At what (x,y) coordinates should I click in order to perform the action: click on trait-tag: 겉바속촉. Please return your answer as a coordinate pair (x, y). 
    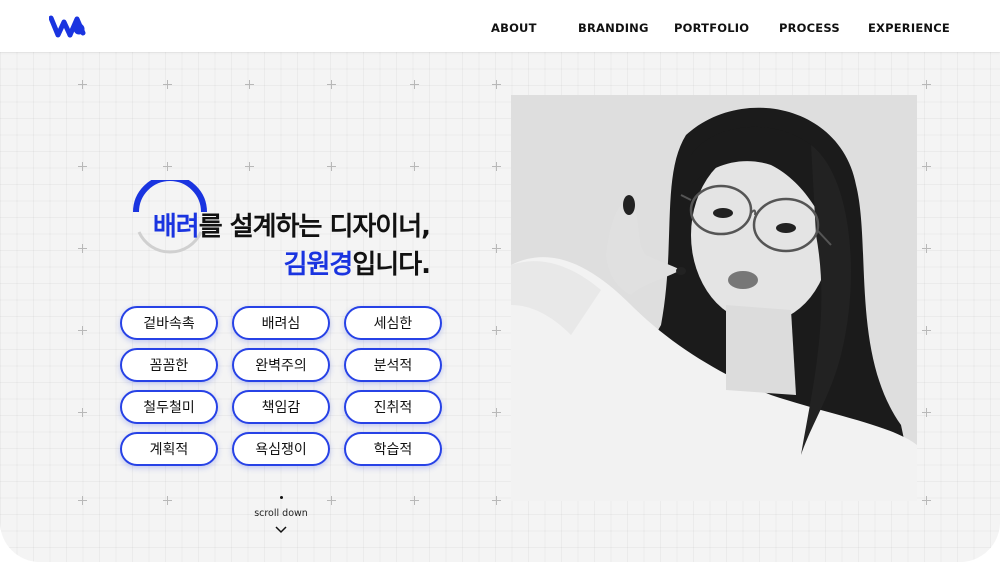
    Looking at the image, I should click on (169, 323).